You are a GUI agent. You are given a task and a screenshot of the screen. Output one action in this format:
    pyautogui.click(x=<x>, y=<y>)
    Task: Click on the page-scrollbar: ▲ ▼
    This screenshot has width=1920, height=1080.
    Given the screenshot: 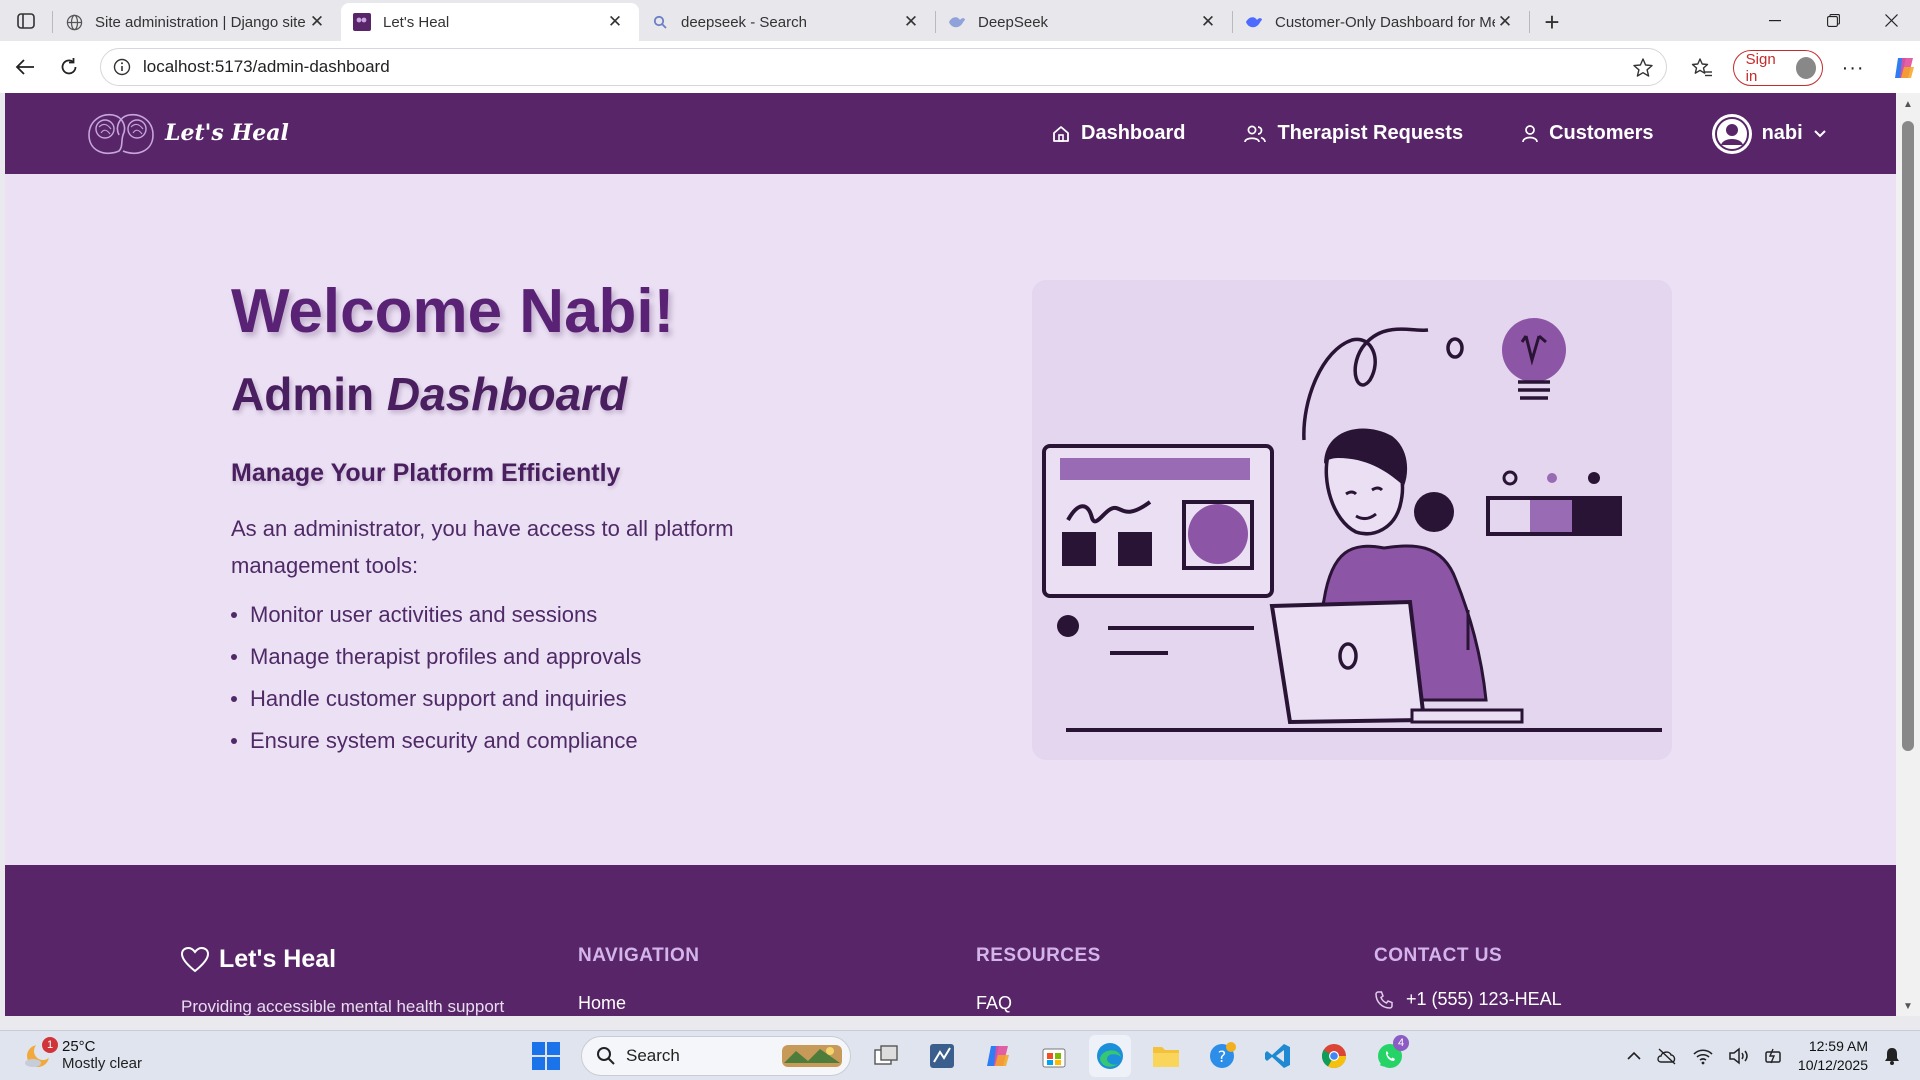 What is the action you would take?
    pyautogui.click(x=1908, y=554)
    